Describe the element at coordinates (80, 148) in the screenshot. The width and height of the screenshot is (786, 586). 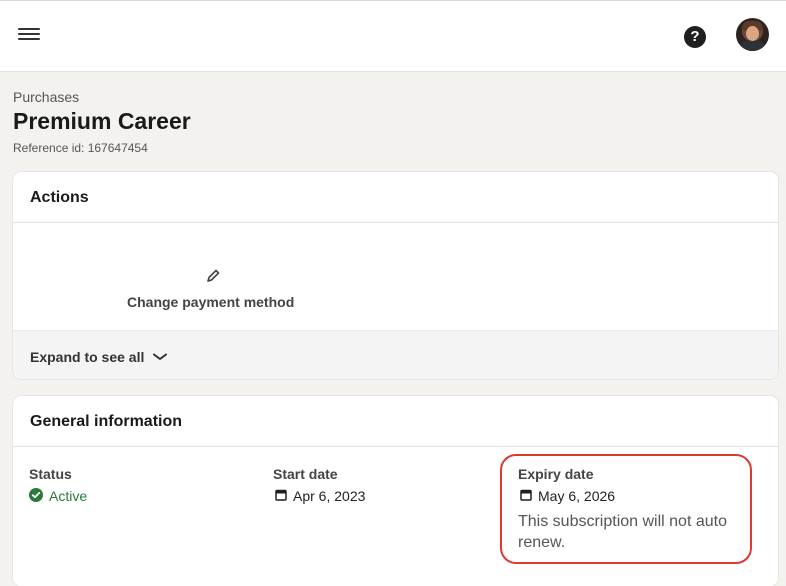
I see `reference-id: Reference id: 167647454` at that location.